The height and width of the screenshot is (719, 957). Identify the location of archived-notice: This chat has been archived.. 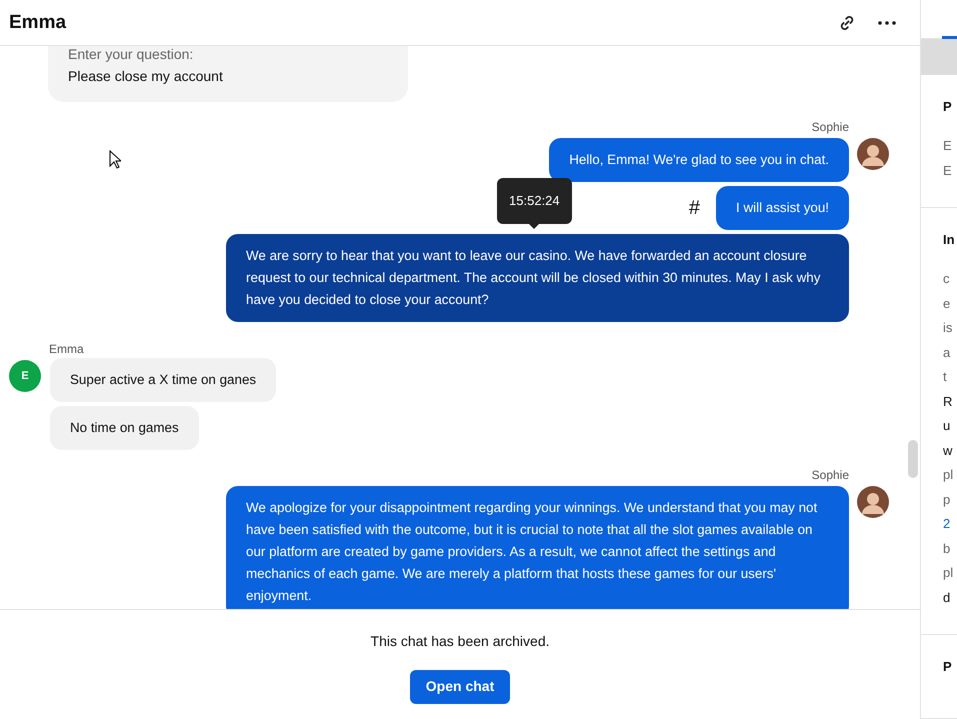
(460, 641).